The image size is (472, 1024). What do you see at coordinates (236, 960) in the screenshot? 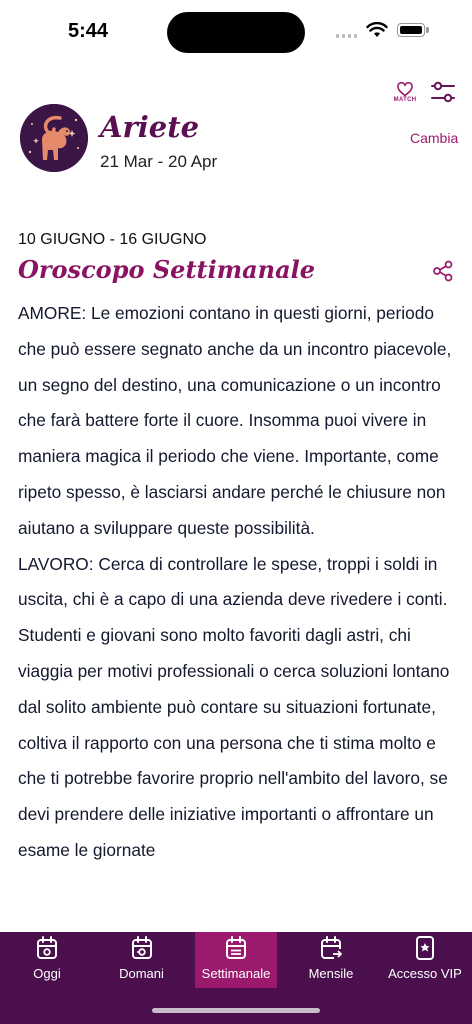
I see `tab-settimanale: Settimanale` at bounding box center [236, 960].